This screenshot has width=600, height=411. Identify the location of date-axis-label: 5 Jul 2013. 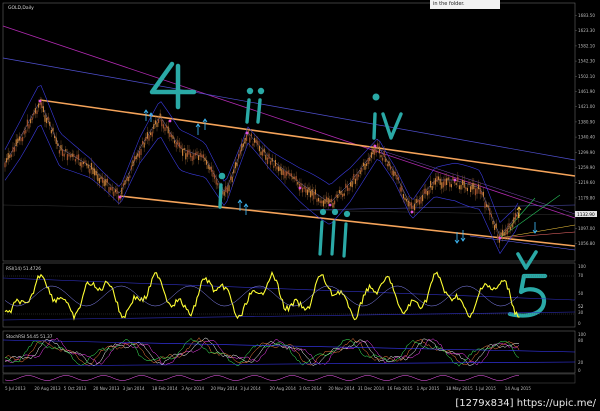
(15, 388).